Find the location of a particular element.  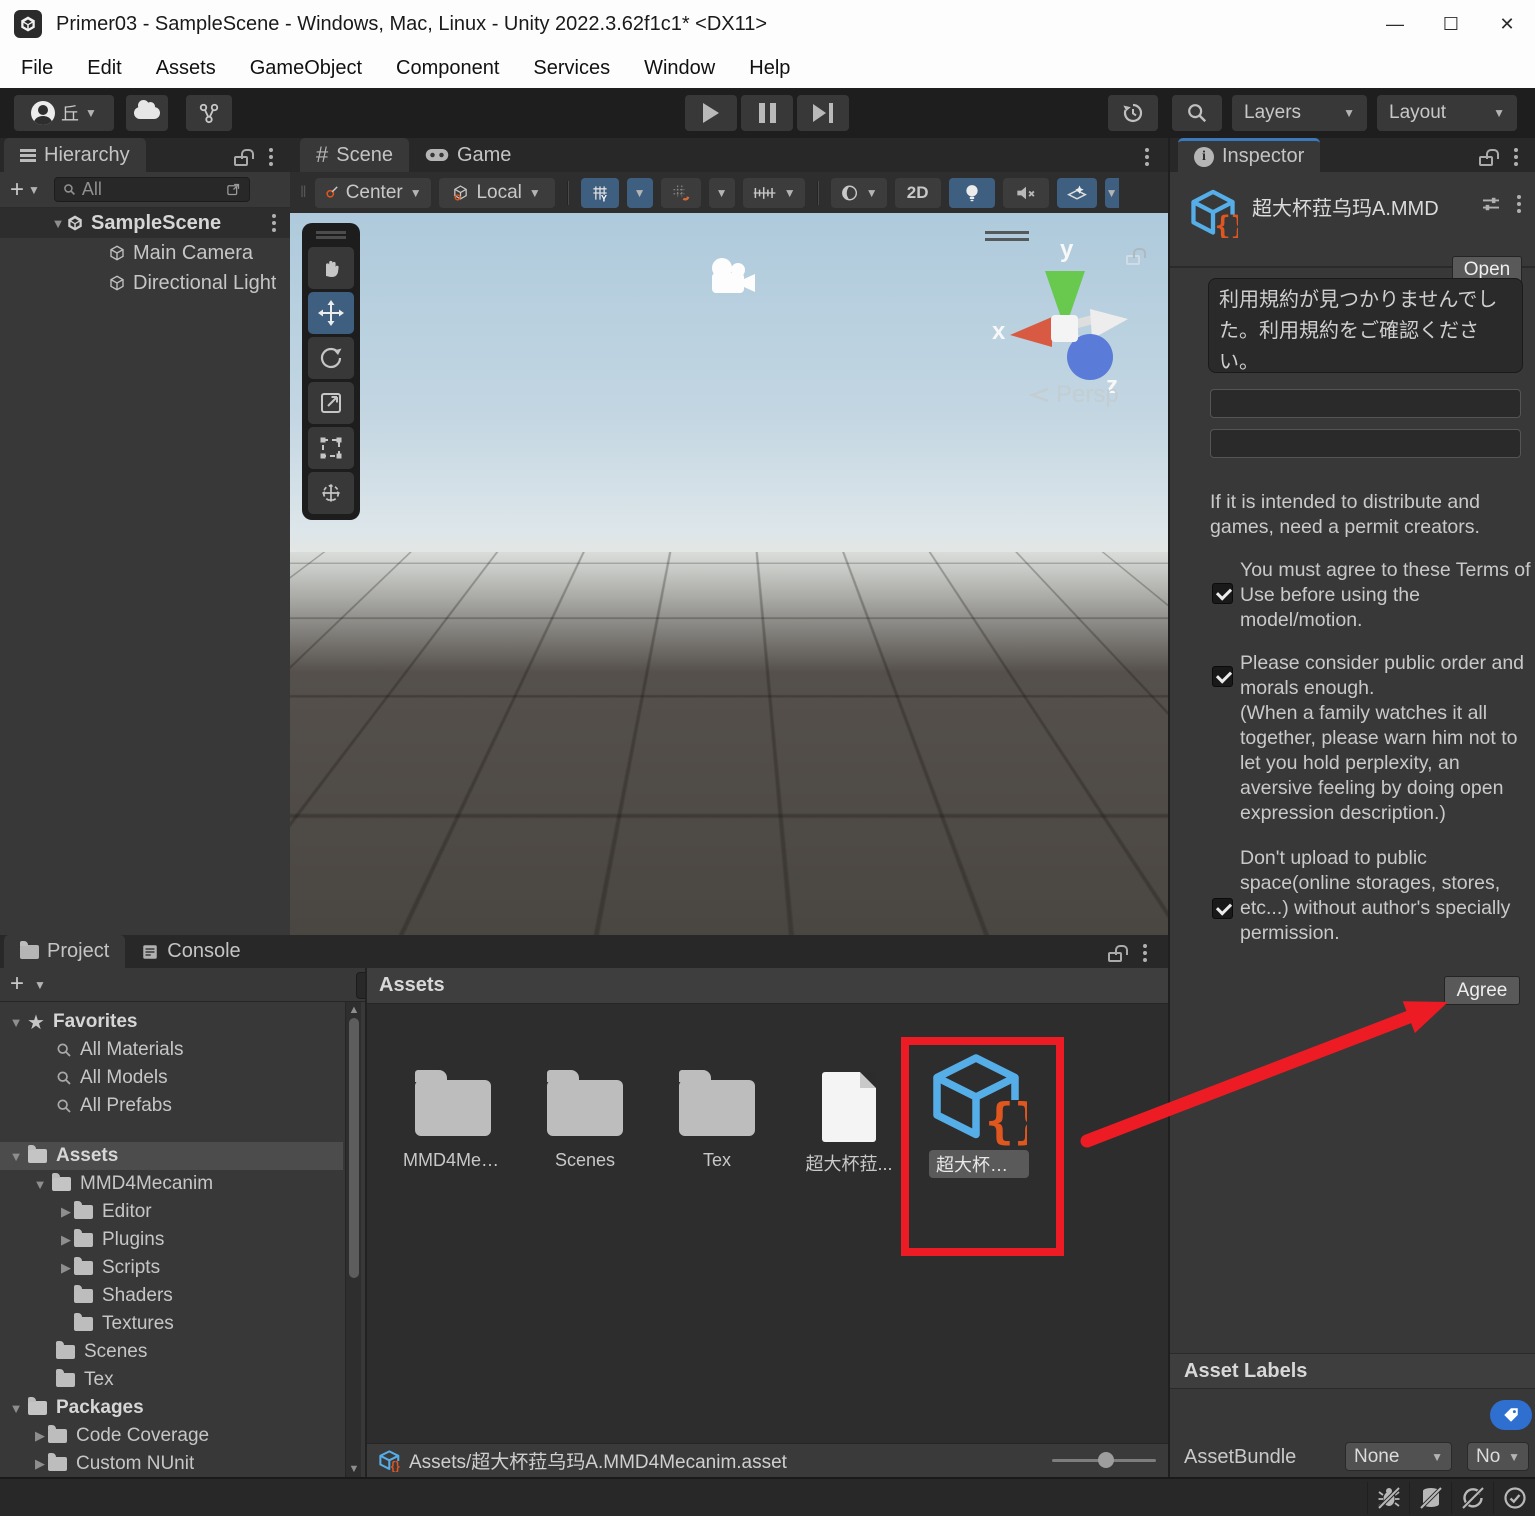

2d-toggle-button: 2D is located at coordinates (917, 192).